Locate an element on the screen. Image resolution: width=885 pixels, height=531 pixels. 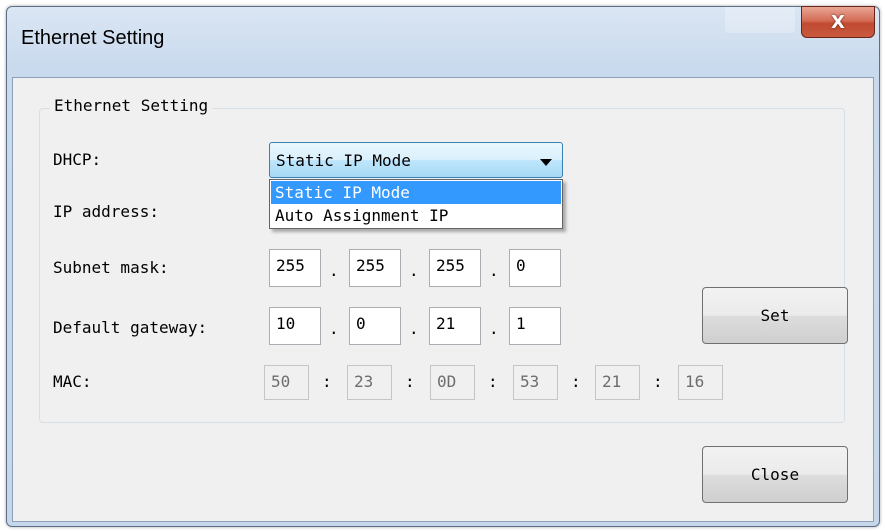
subnet-mask-octet-1: 255 is located at coordinates (295, 268).